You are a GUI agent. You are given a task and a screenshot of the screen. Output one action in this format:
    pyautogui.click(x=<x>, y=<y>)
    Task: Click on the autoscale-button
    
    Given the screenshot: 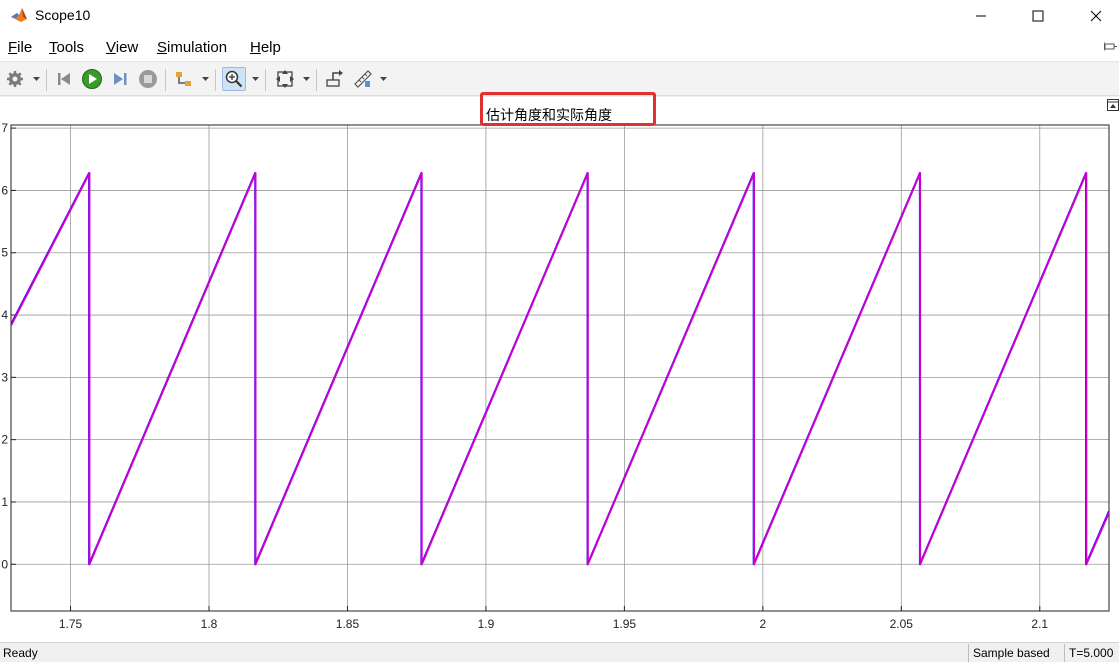 What is the action you would take?
    pyautogui.click(x=285, y=79)
    